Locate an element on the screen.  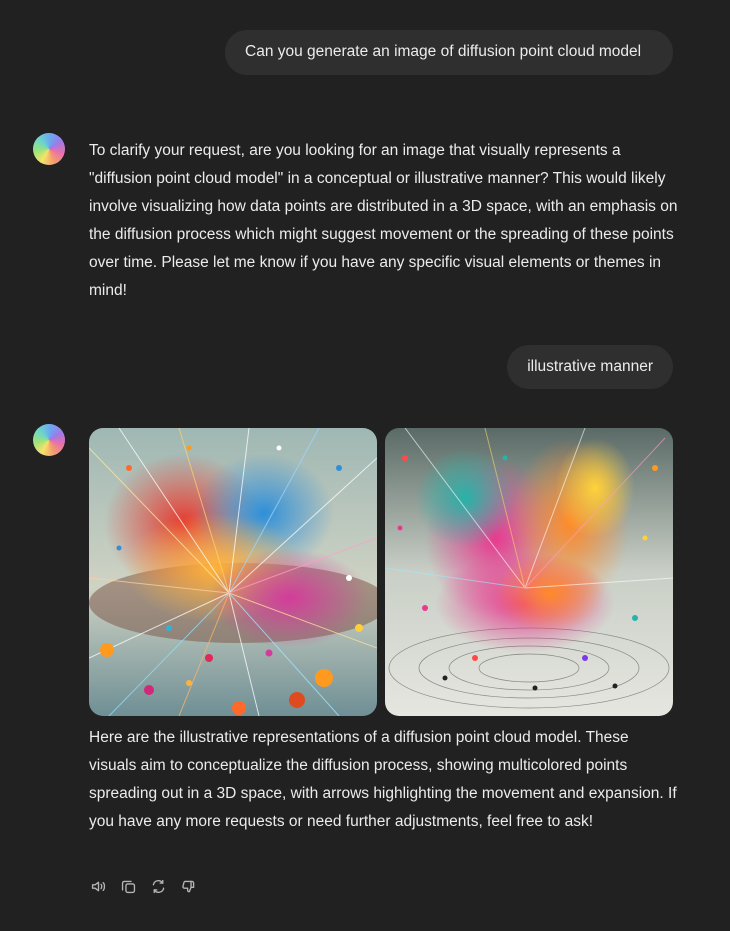
regenerate-button is located at coordinates (158, 886).